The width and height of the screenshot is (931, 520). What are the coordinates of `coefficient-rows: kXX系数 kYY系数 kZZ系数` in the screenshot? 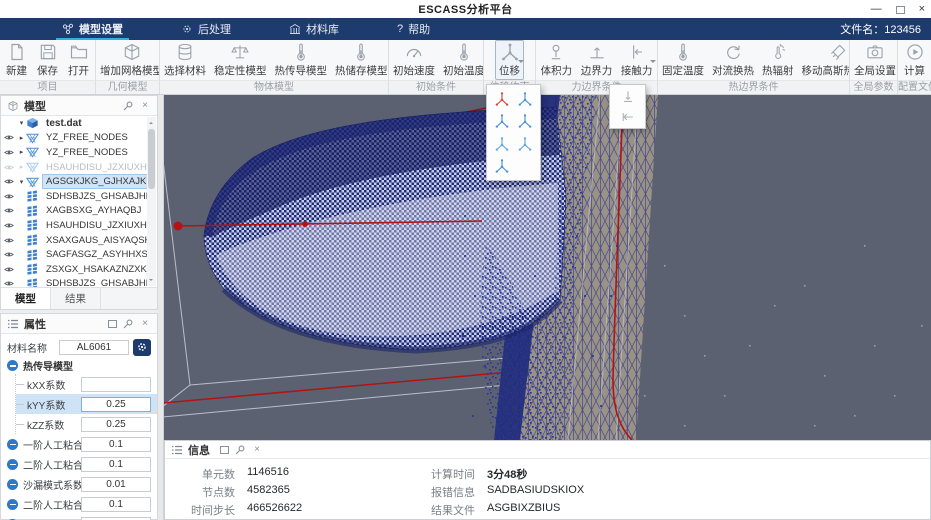 It's located at (86, 404).